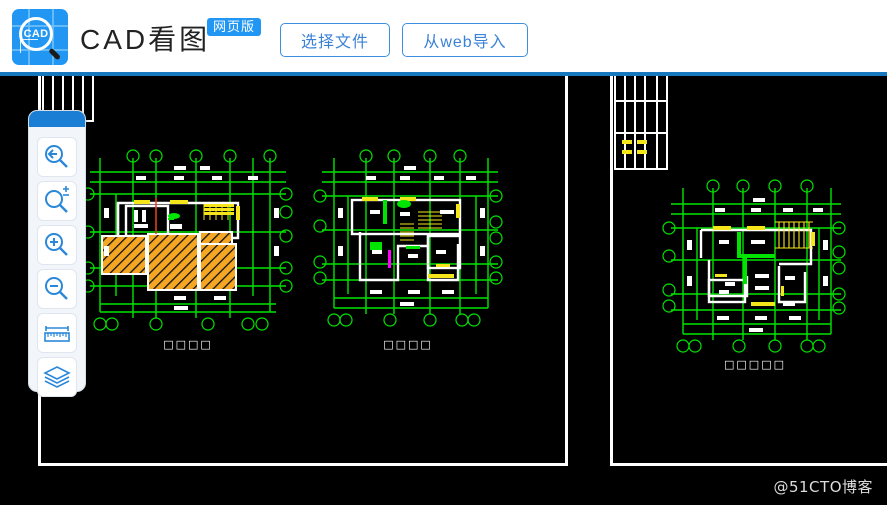 This screenshot has height=505, width=887. Describe the element at coordinates (755, 364) in the screenshot. I see `plan-label: □□□□□` at that location.